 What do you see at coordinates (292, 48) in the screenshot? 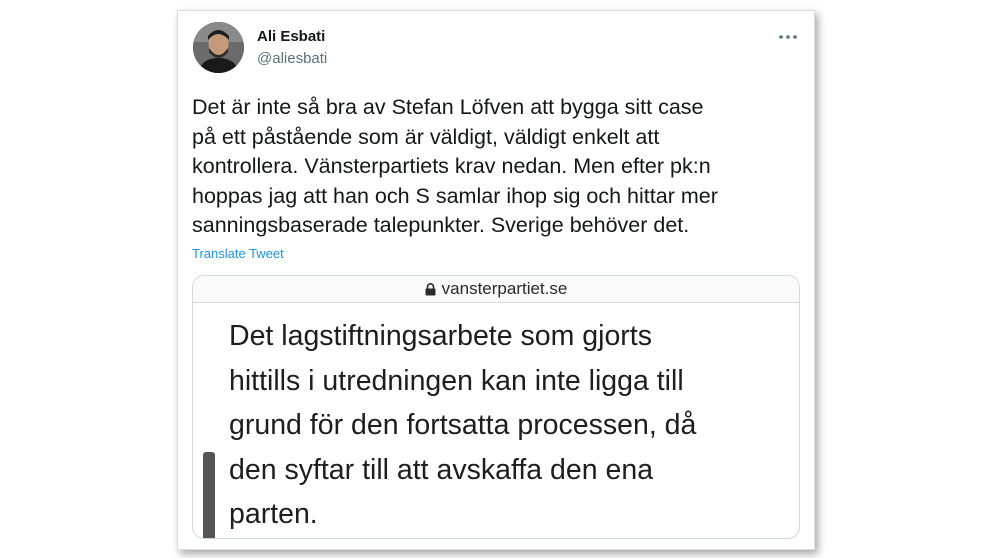
I see `author-block: Ali Esbati @aliesbati` at bounding box center [292, 48].